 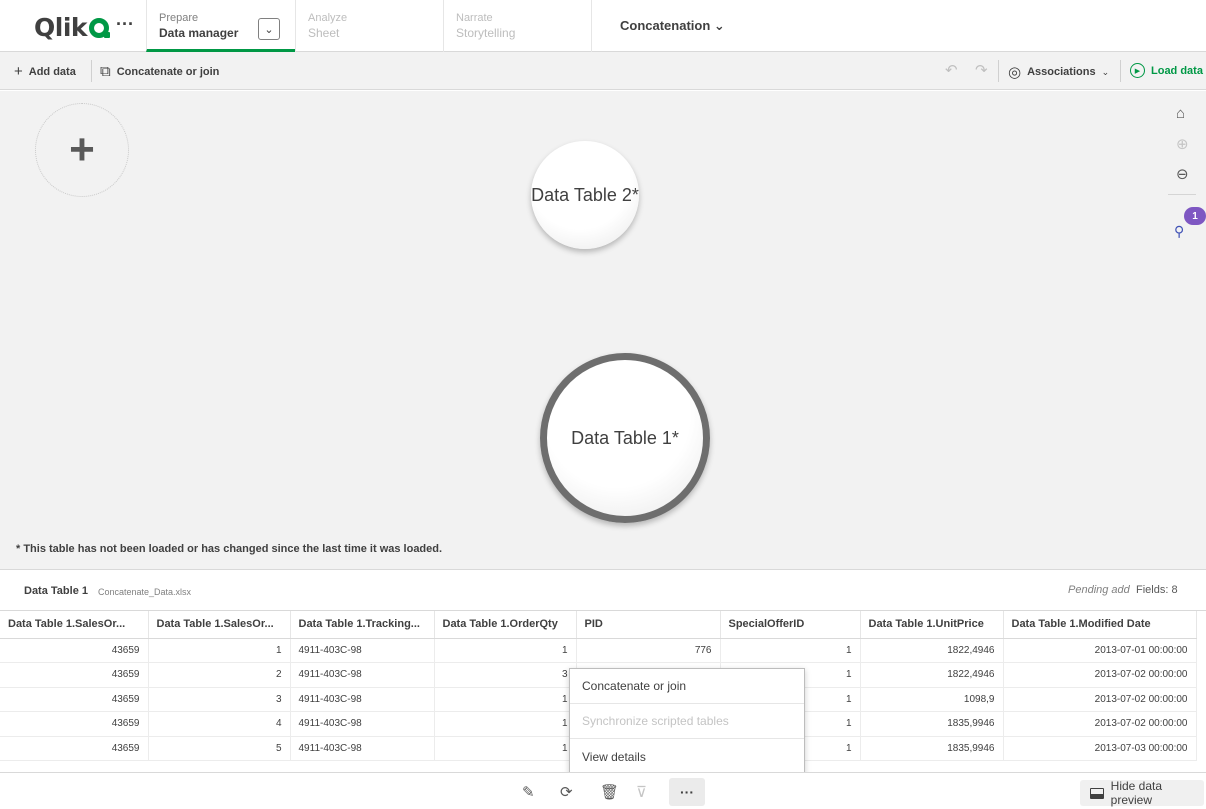 What do you see at coordinates (219, 724) in the screenshot?
I see `table-cell: 4` at bounding box center [219, 724].